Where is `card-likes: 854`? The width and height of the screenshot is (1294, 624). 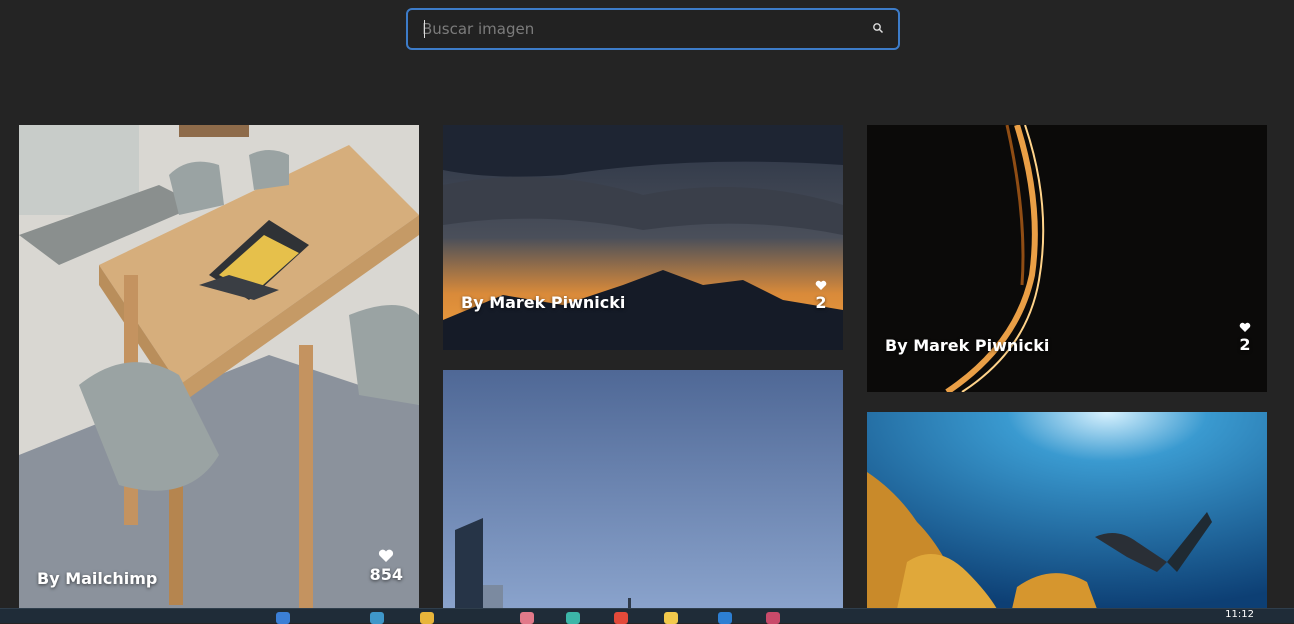 card-likes: 854 is located at coordinates (386, 566).